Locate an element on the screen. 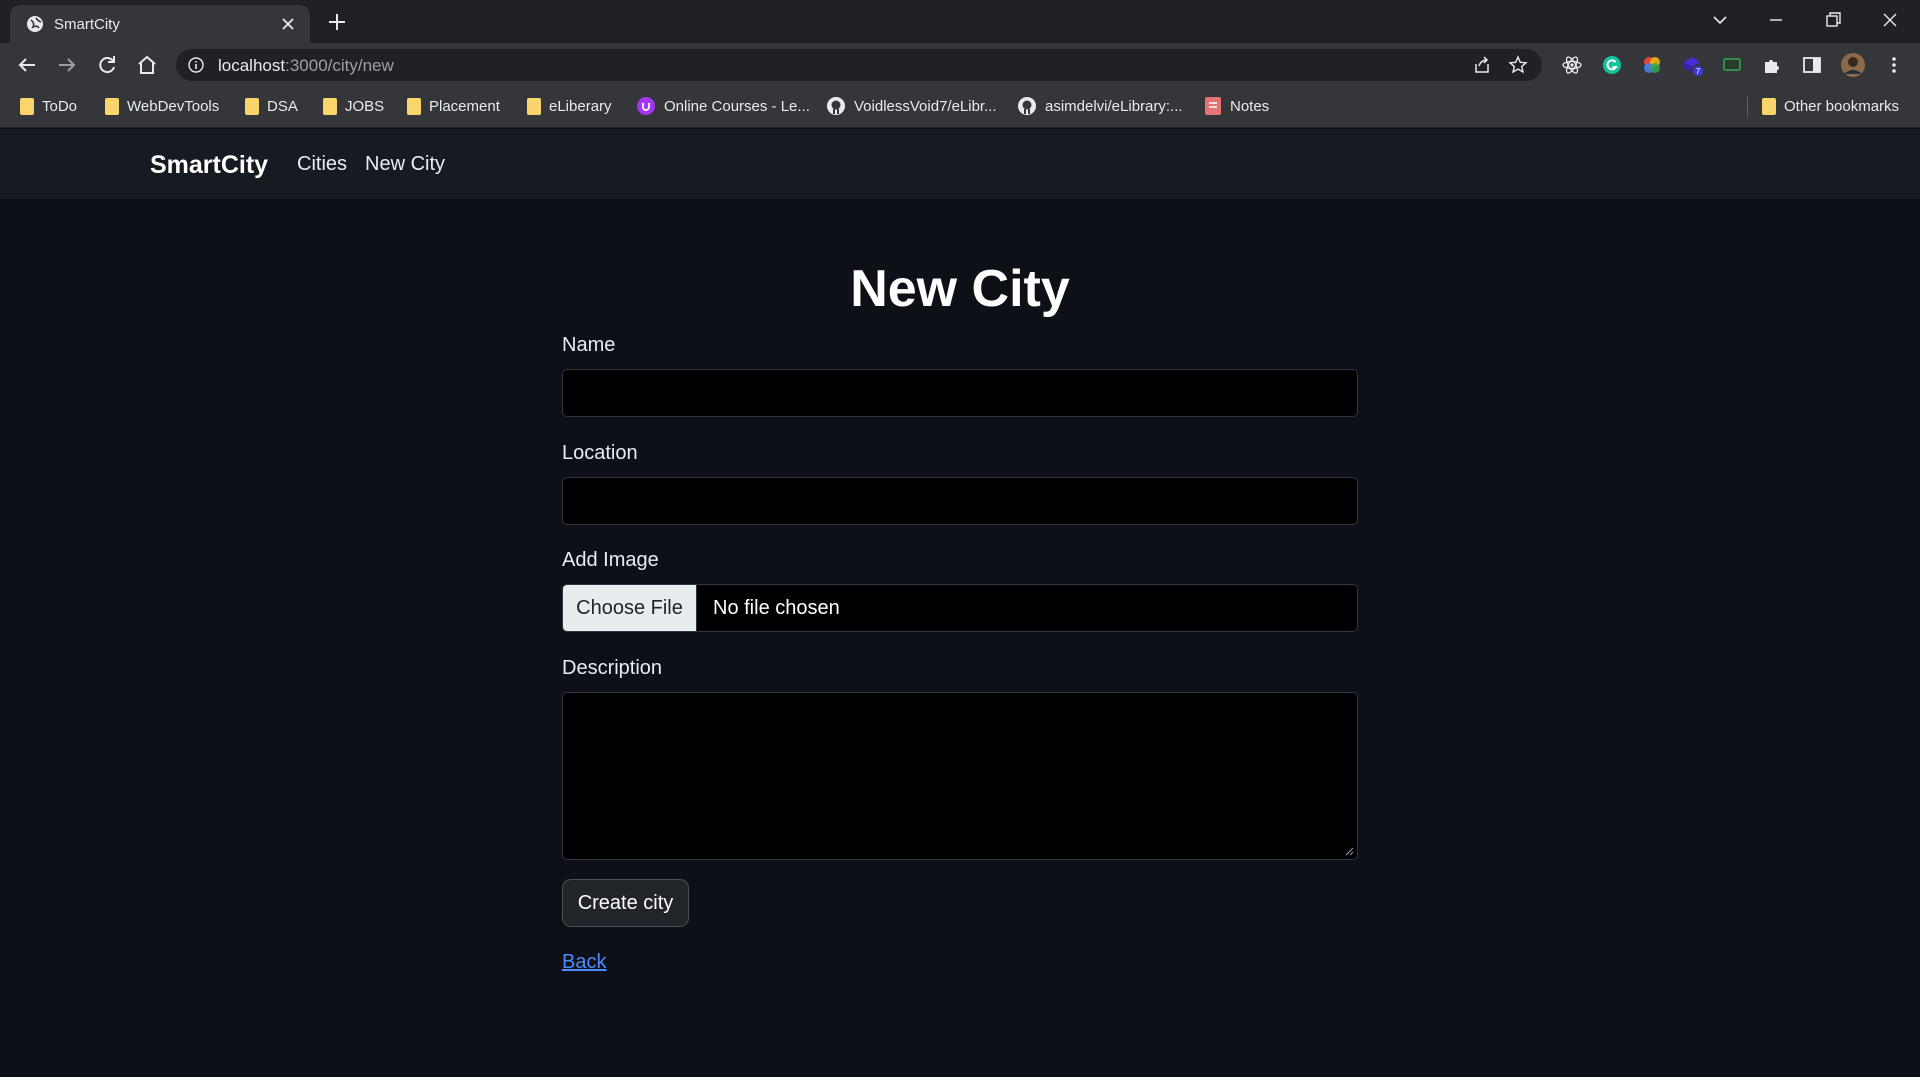 The width and height of the screenshot is (1920, 1080). browser-toolbar: localhost:3000/city/new 7 is located at coordinates (960, 64).